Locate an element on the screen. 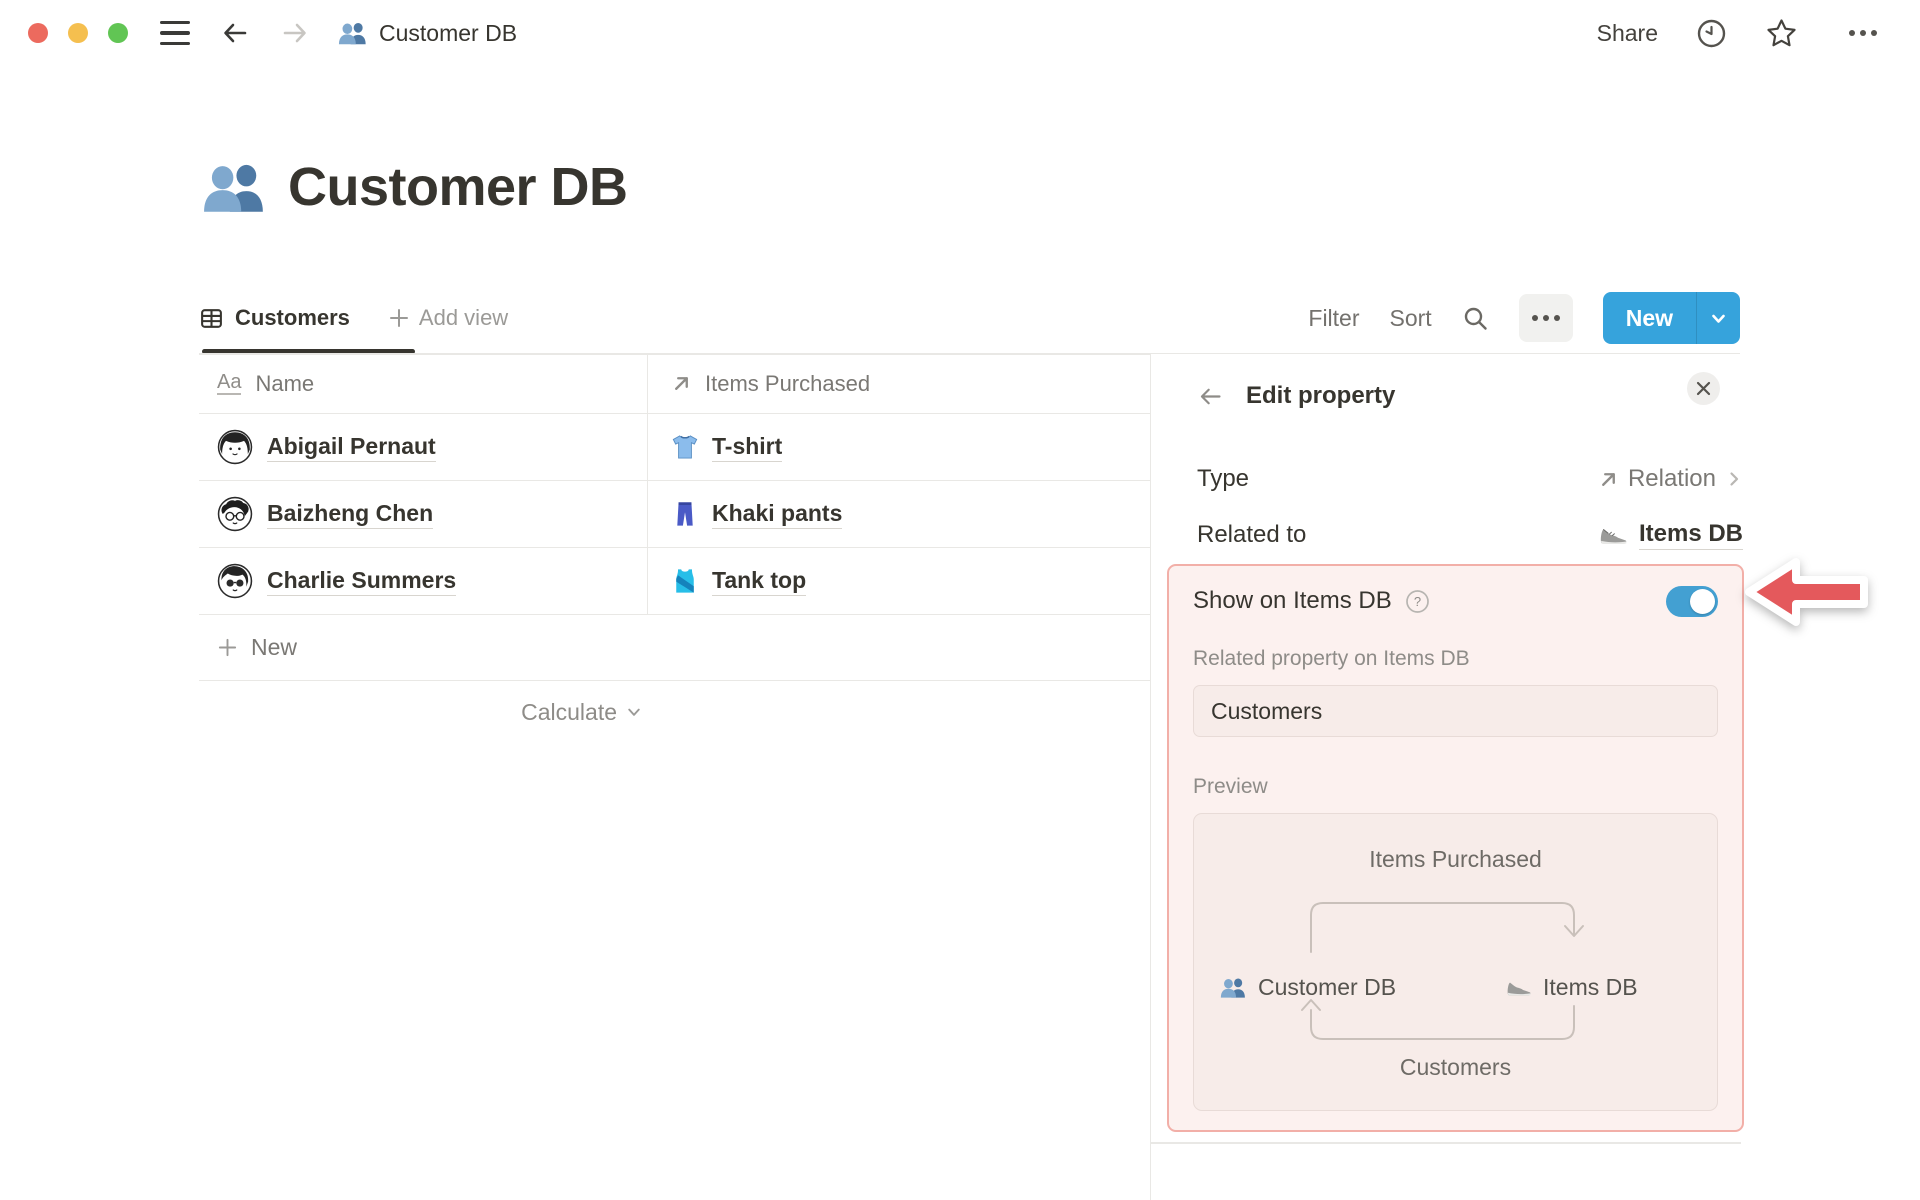  name-cell: Abigail Pernaut is located at coordinates (423, 447).